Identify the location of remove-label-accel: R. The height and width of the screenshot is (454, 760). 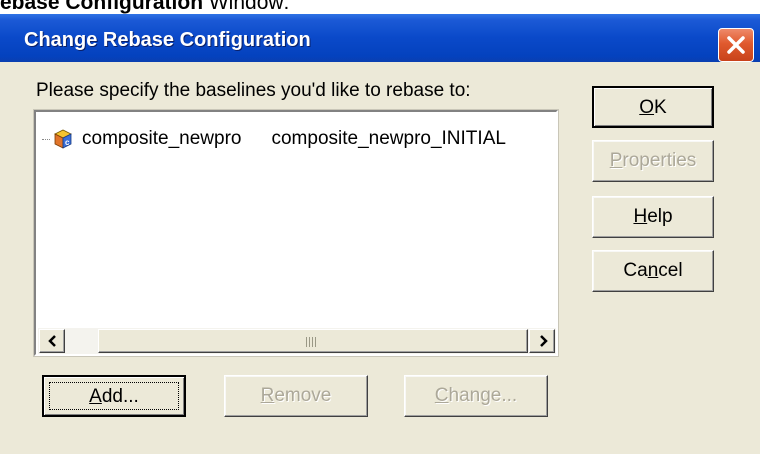
(267, 395).